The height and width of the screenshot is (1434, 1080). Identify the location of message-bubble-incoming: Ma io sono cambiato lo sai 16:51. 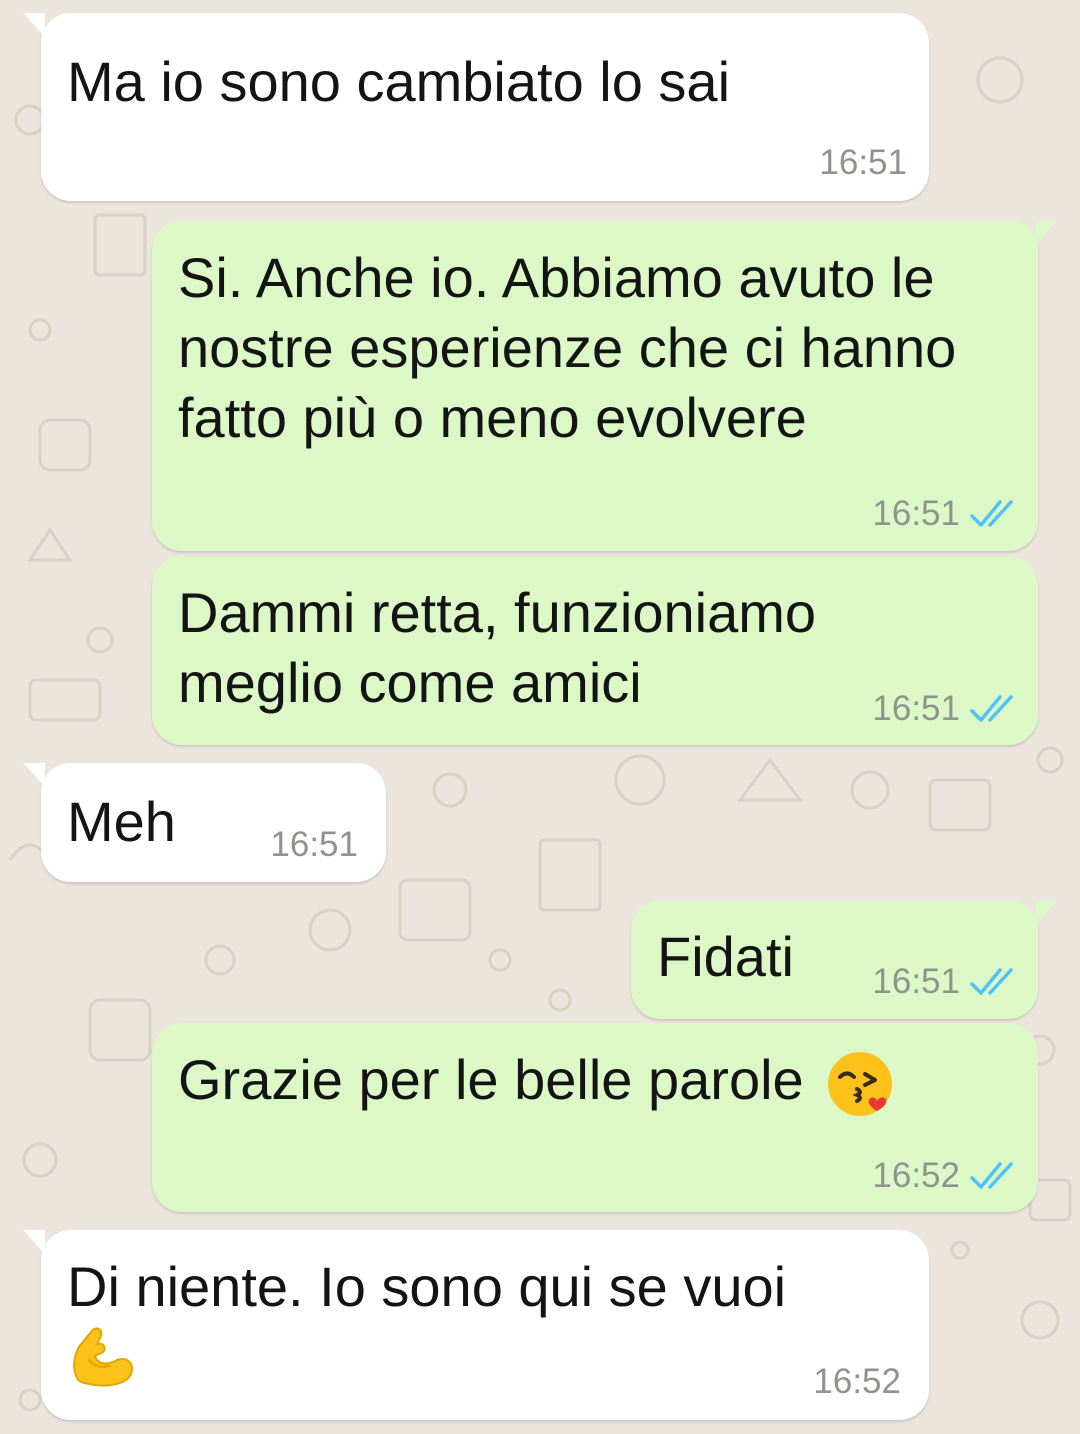
(476, 107).